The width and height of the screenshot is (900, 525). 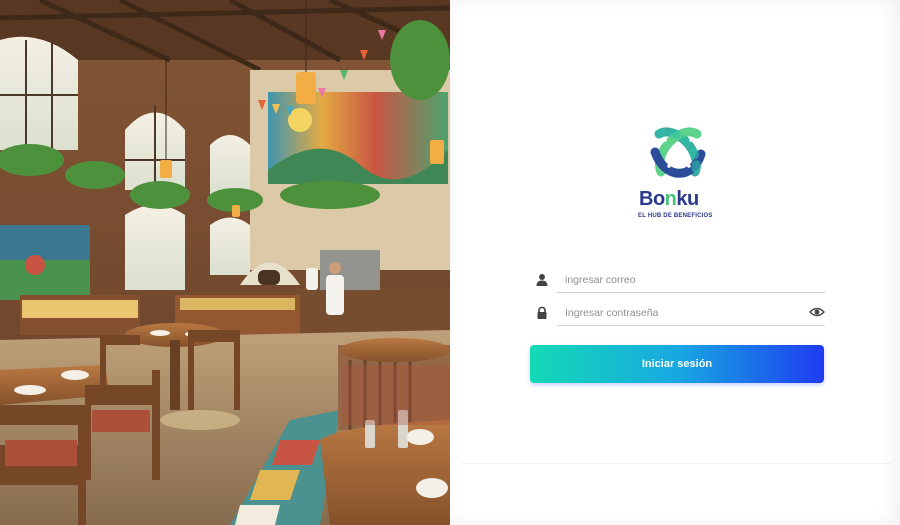 I want to click on user-icon, so click(x=542, y=280).